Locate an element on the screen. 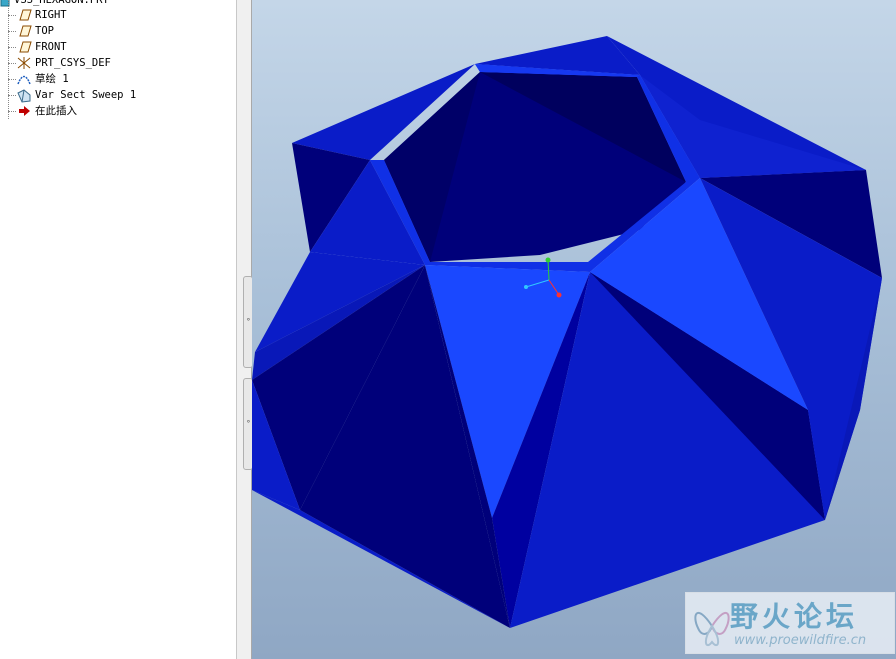 Image resolution: width=896 pixels, height=659 pixels. tree-item-csys: PRT_CSYS_DEF is located at coordinates (118, 63).